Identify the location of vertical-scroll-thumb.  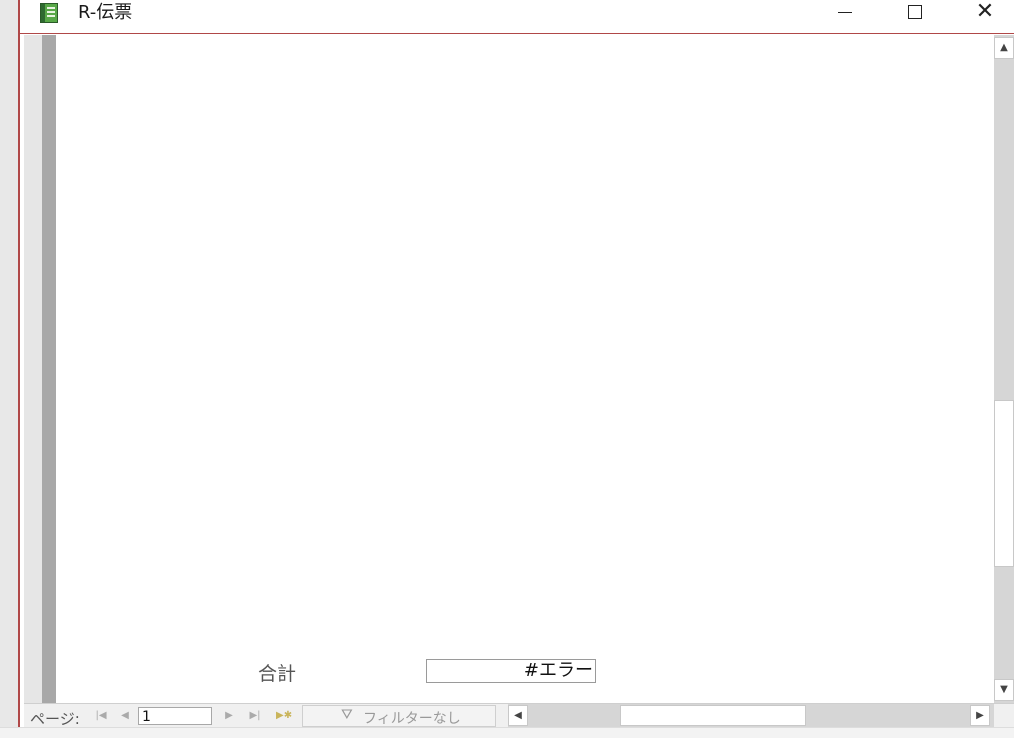
(1004, 483).